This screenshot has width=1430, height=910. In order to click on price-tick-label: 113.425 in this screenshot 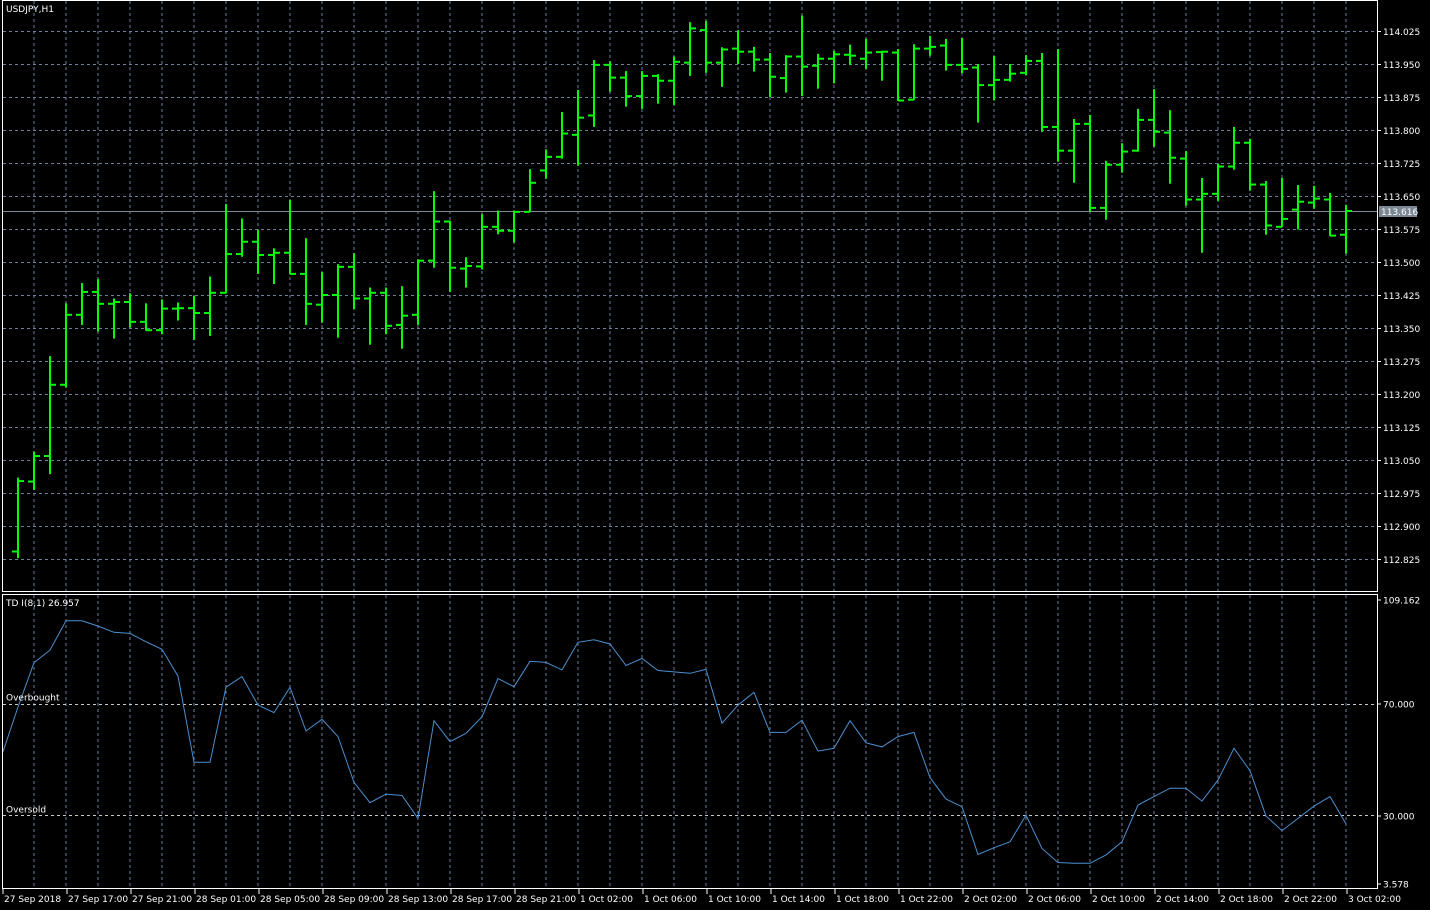, I will do `click(1401, 297)`.